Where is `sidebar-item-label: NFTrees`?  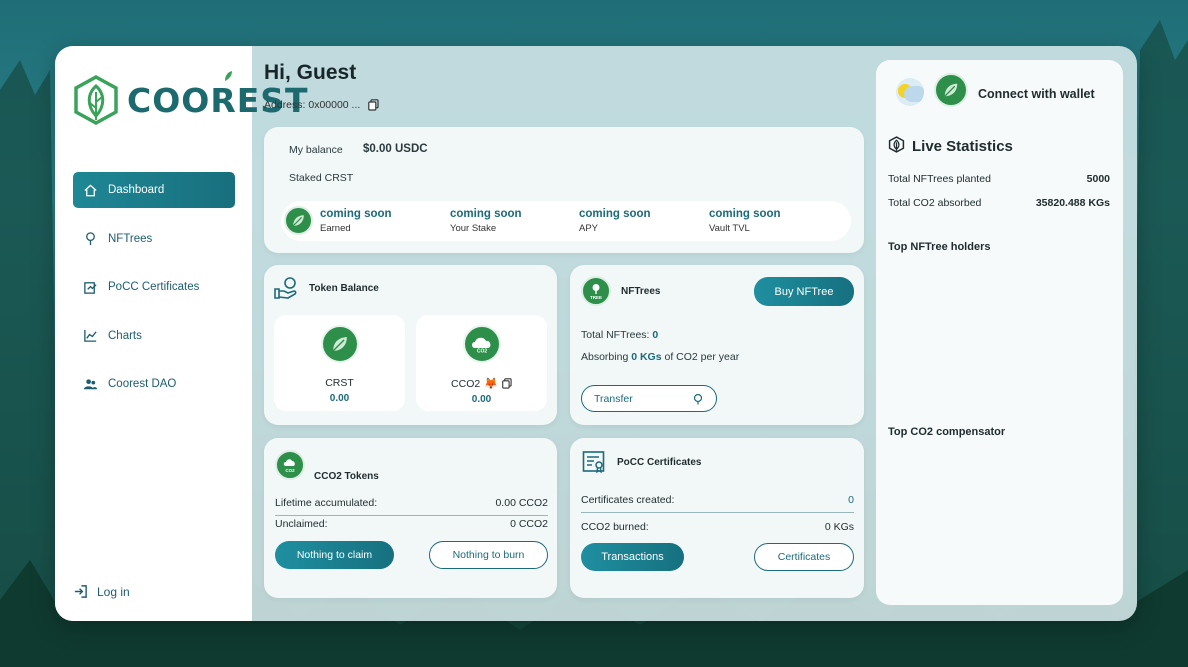
sidebar-item-label: NFTrees is located at coordinates (130, 238).